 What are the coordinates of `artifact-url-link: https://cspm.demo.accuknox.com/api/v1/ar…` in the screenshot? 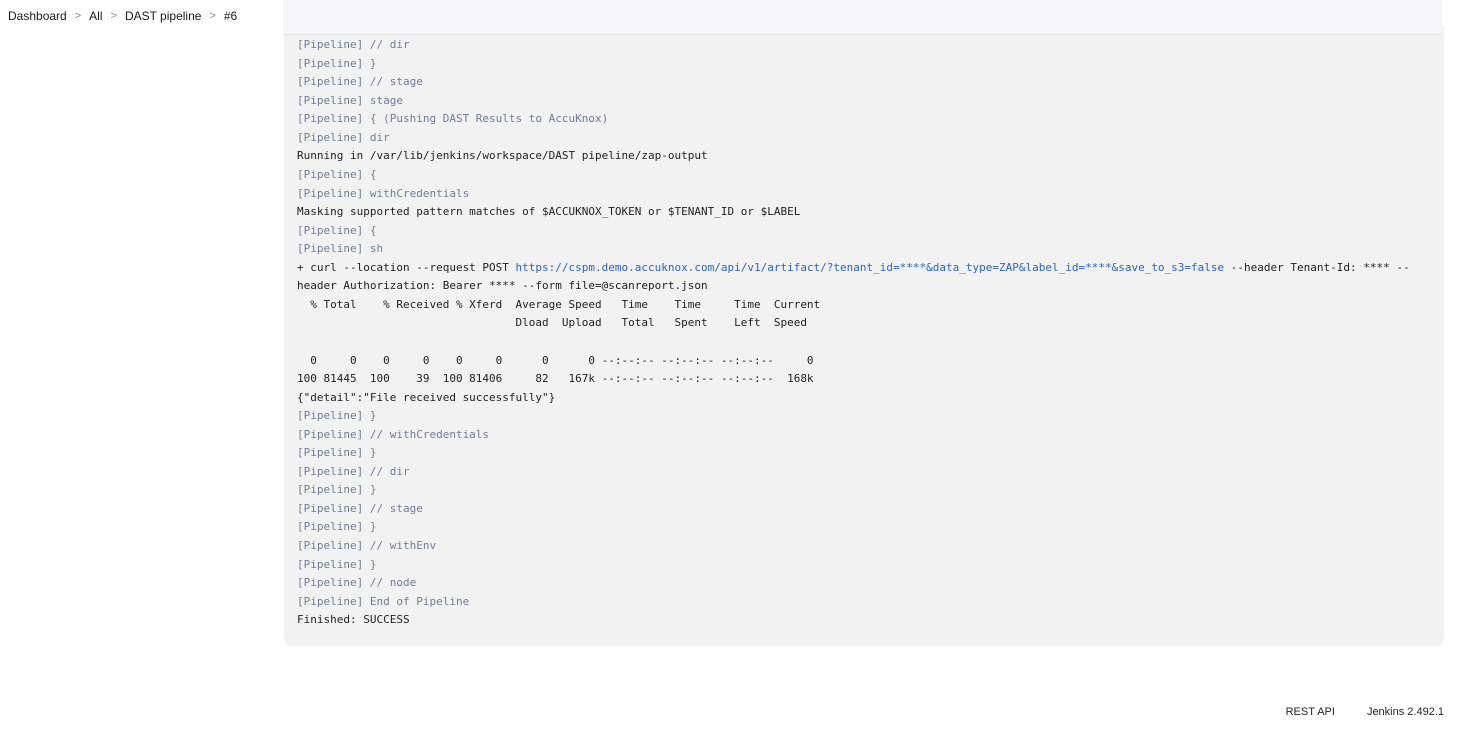 It's located at (870, 267).